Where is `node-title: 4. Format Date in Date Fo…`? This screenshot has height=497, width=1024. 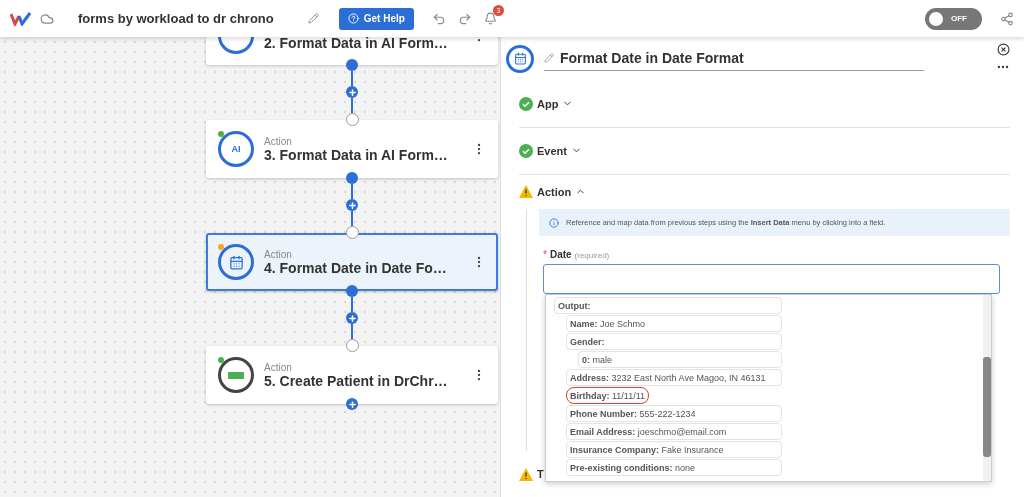 node-title: 4. Format Date in Date Fo… is located at coordinates (356, 267).